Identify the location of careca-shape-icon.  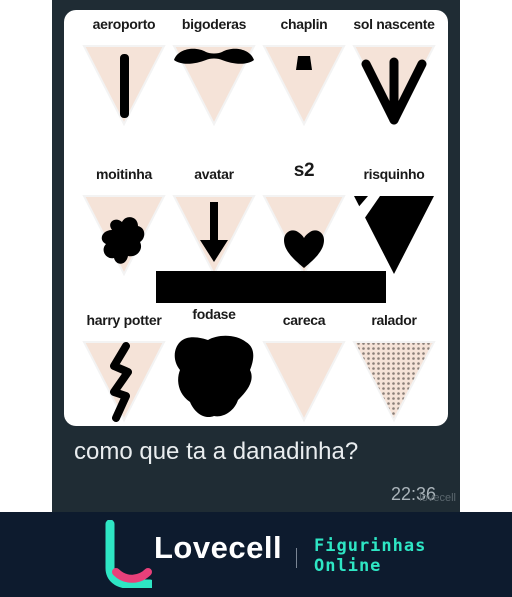
(304, 382).